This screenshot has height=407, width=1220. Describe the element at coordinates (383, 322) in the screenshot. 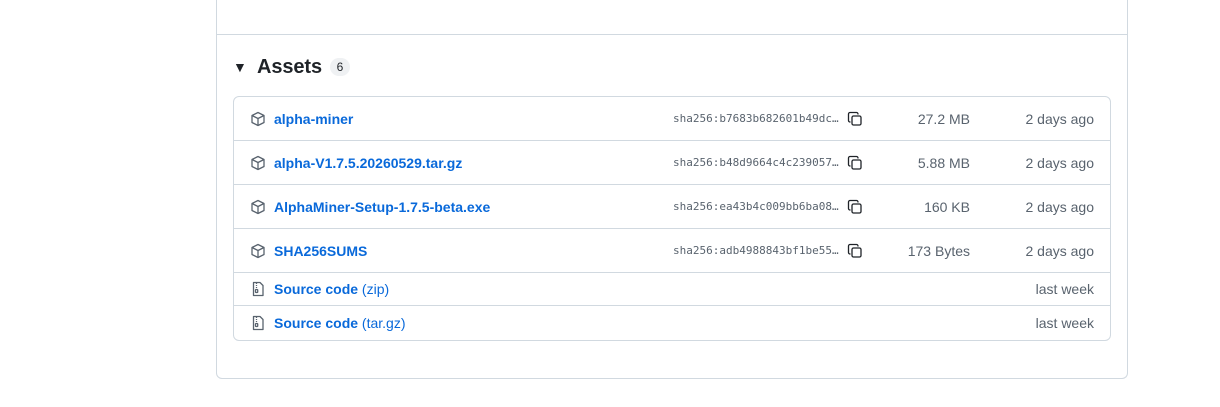

I see `source-suffix: (tar.gz)` at that location.